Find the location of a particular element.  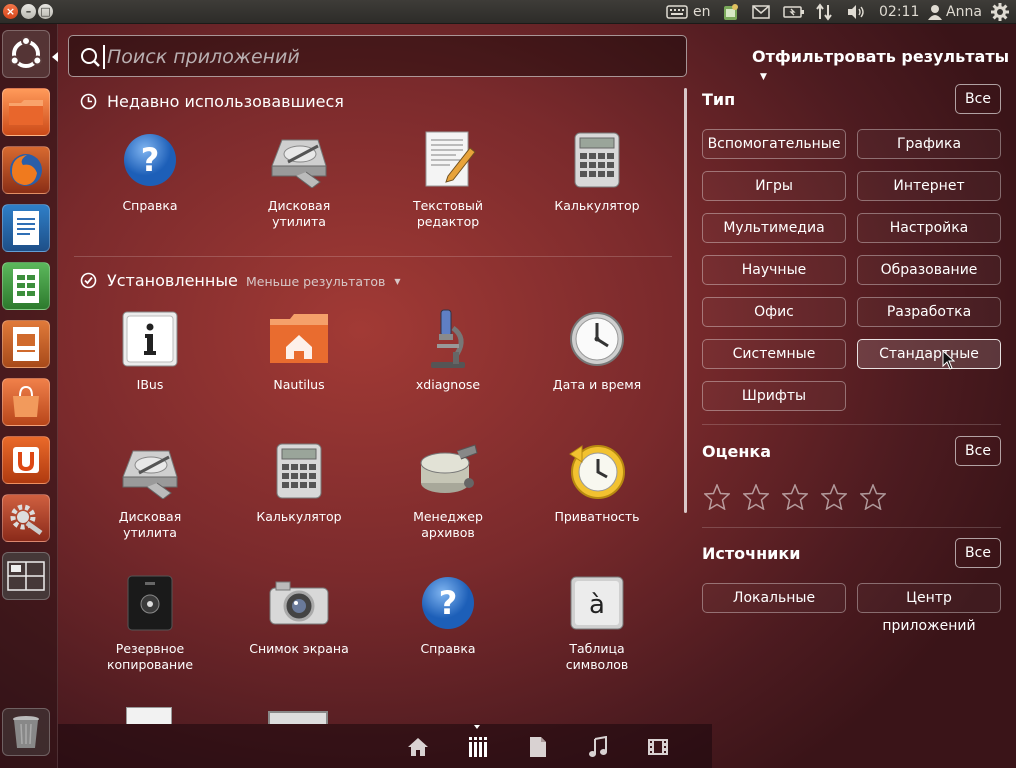

microscope-icon is located at coordinates (448, 339).